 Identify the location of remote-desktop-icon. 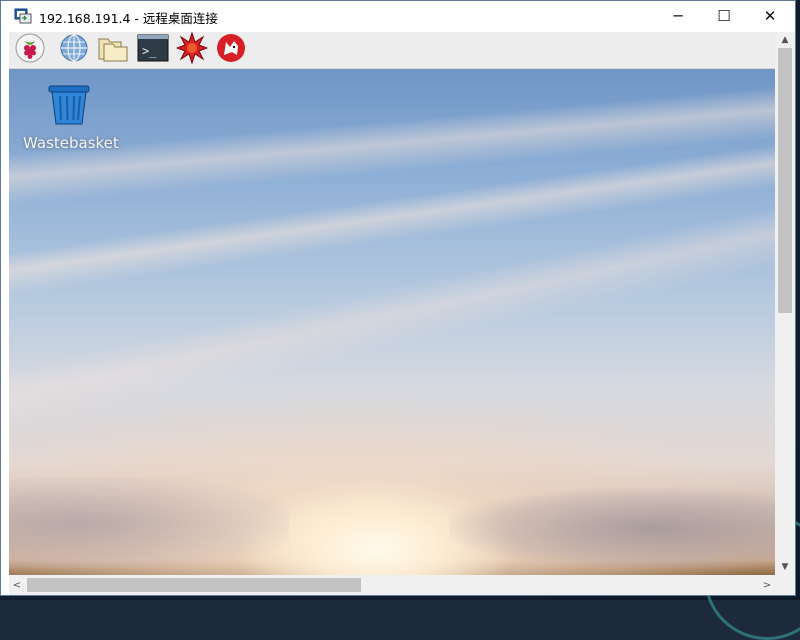
(23, 16).